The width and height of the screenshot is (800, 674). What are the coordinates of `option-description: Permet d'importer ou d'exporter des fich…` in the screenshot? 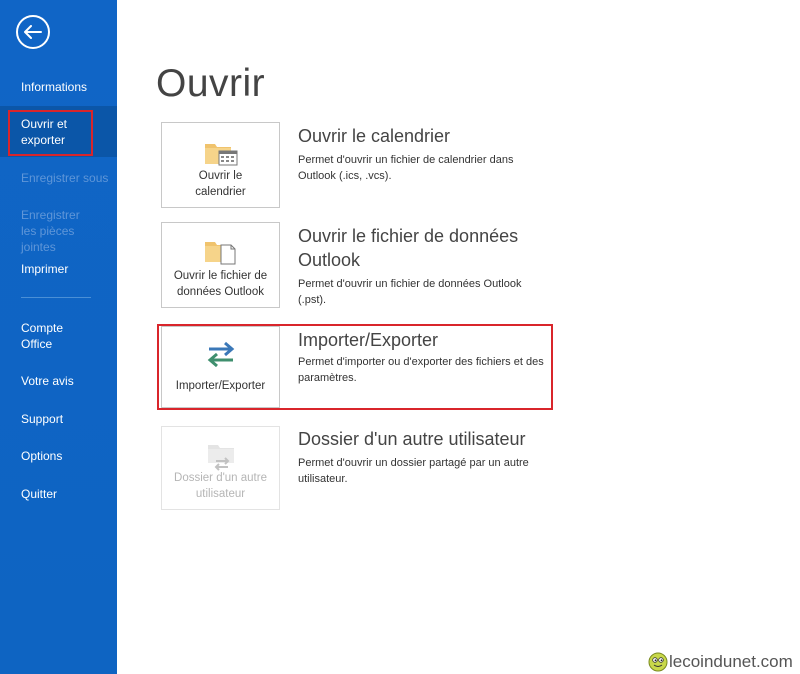 It's located at (421, 370).